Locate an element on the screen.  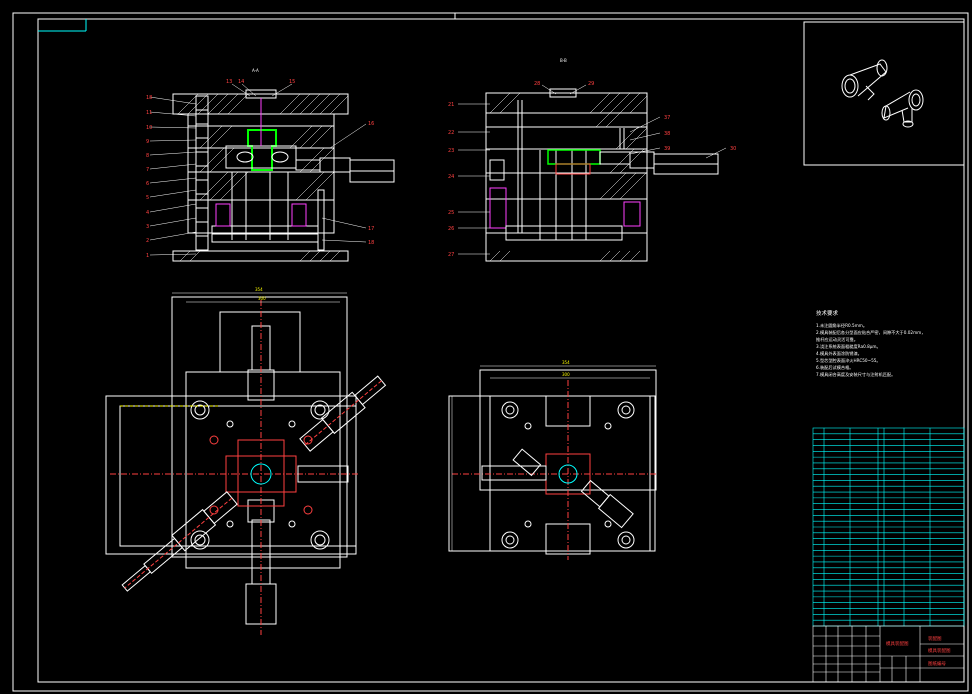
section-view-a: A-A is located at coordinates (272, 165).